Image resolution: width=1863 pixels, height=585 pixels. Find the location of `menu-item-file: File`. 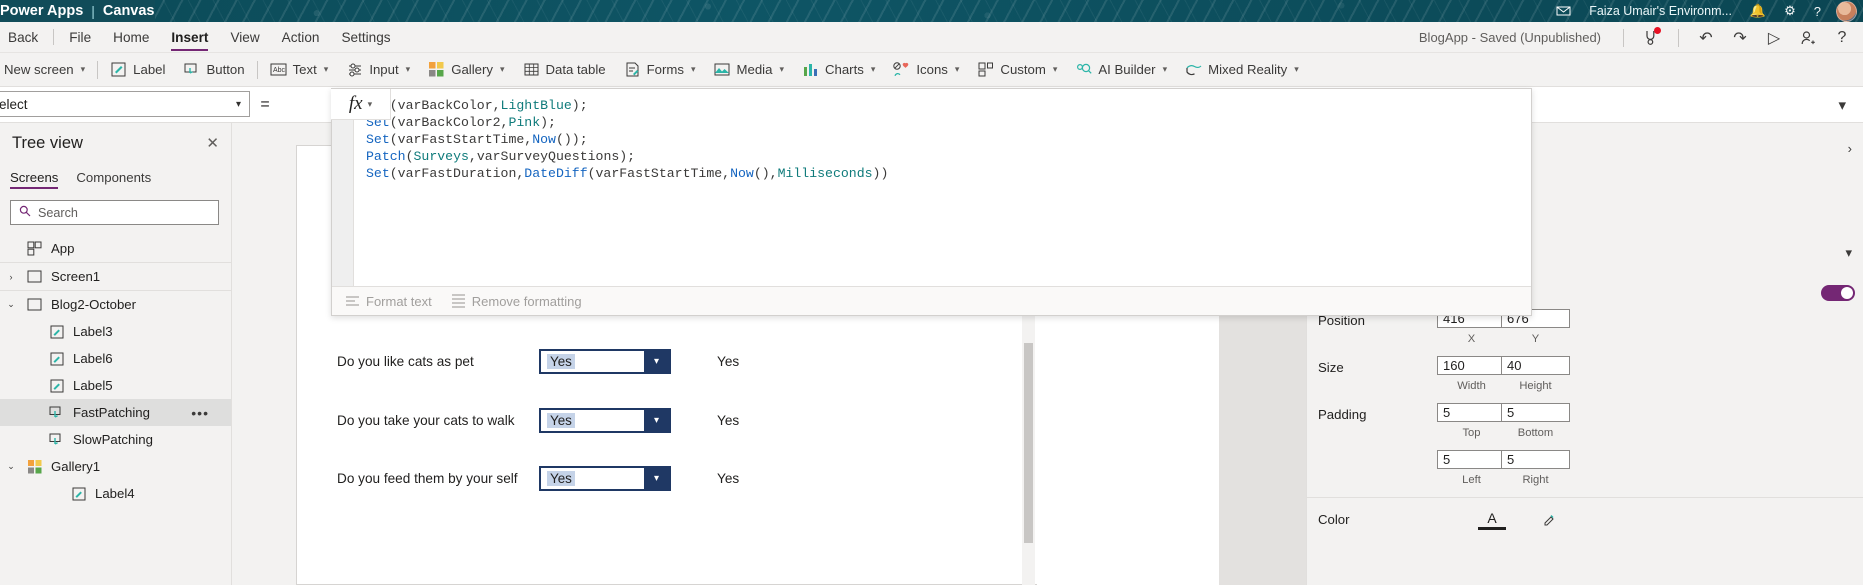

menu-item-file: File is located at coordinates (80, 37).